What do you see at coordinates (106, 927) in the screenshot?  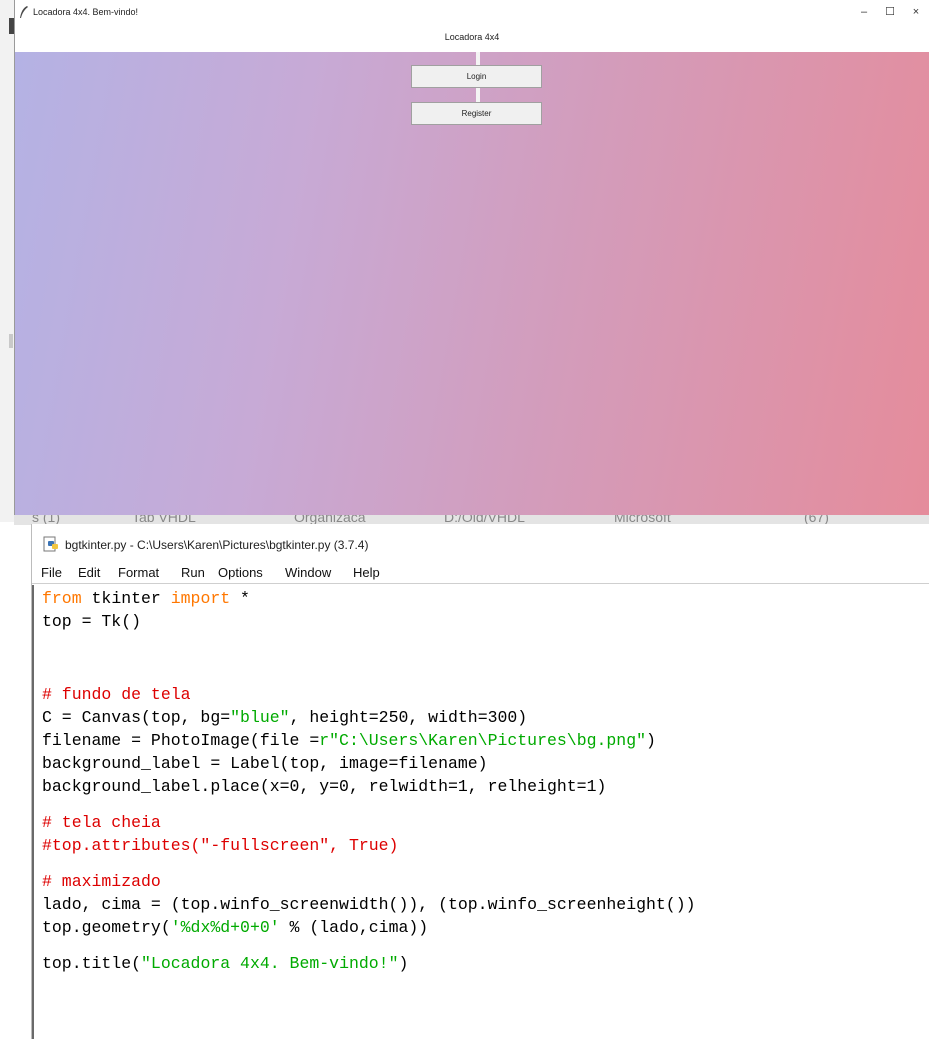 I see `code-text: top.geometry(` at bounding box center [106, 927].